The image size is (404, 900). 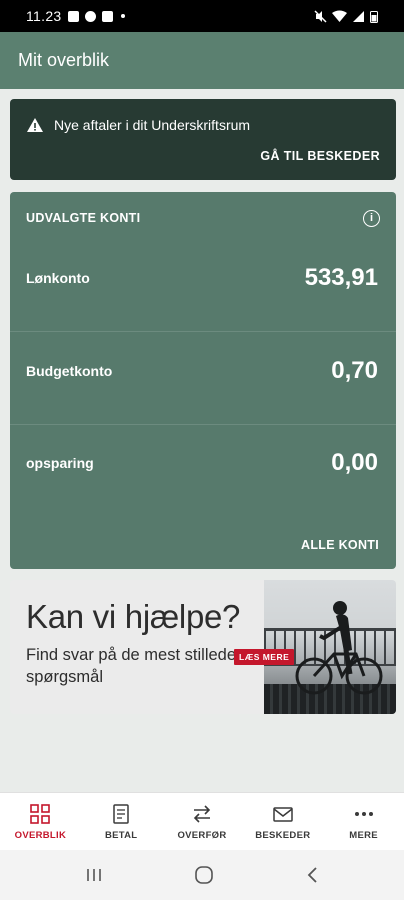 I want to click on status-bar-left: 11.23, so click(x=75, y=16).